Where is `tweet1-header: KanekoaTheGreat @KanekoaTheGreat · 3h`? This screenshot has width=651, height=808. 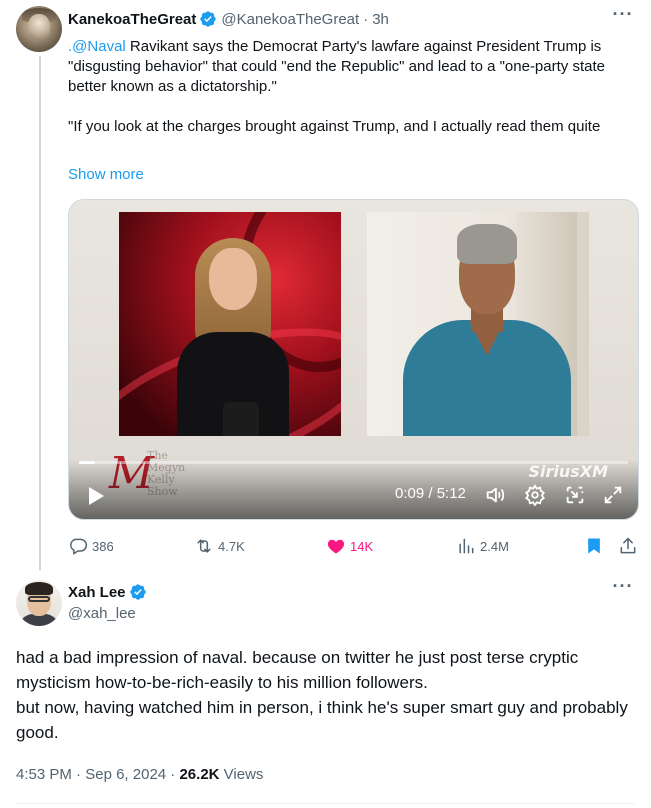 tweet1-header: KanekoaTheGreat @KanekoaTheGreat · 3h is located at coordinates (228, 19).